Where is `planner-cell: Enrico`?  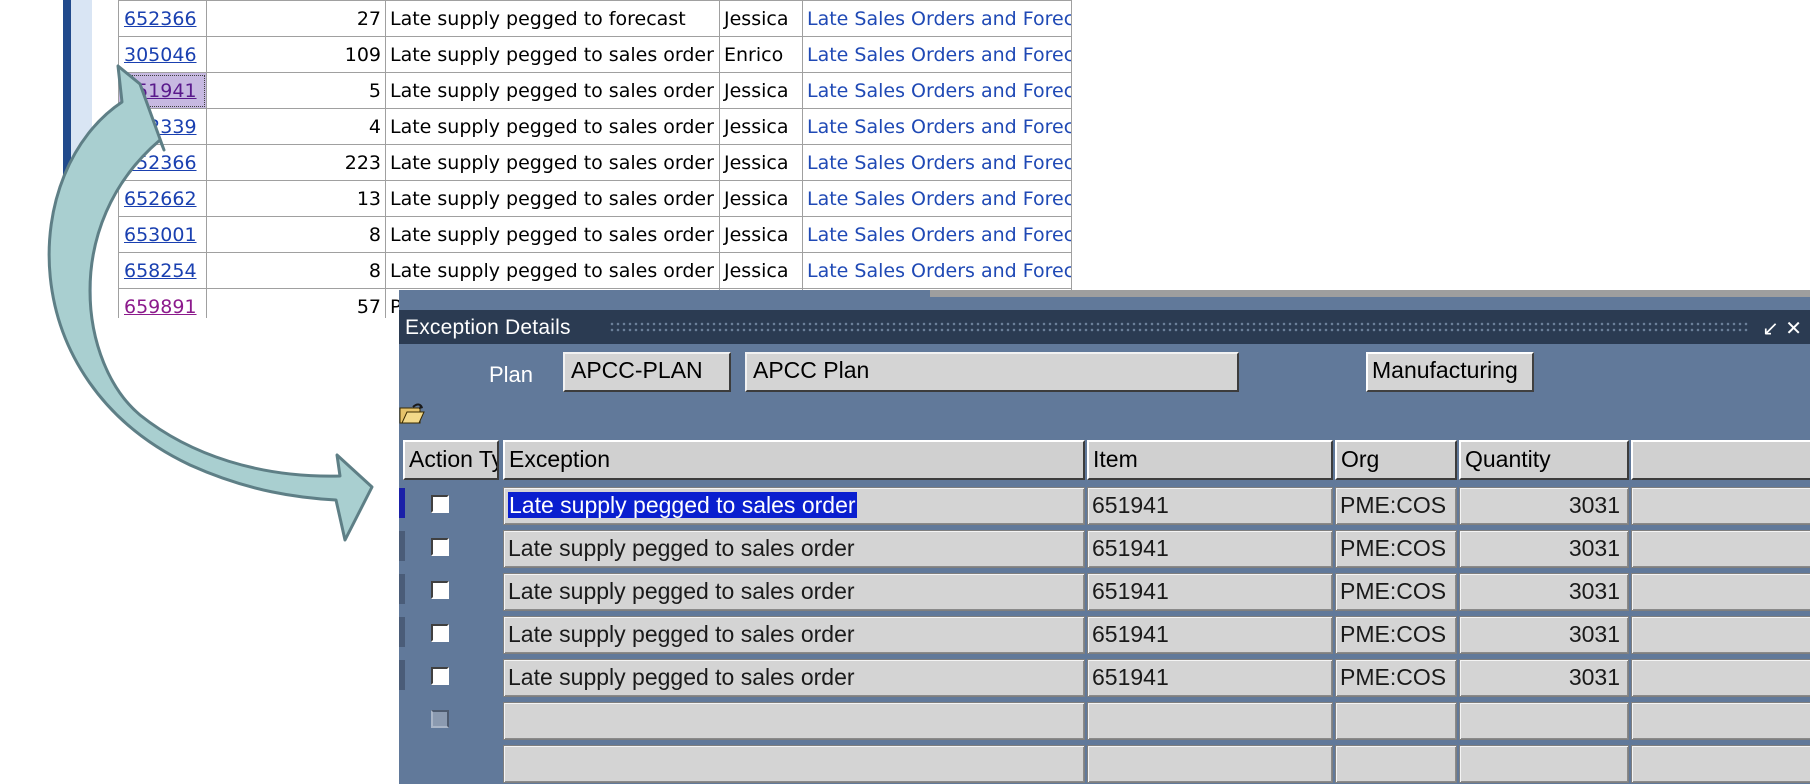 planner-cell: Enrico is located at coordinates (761, 54).